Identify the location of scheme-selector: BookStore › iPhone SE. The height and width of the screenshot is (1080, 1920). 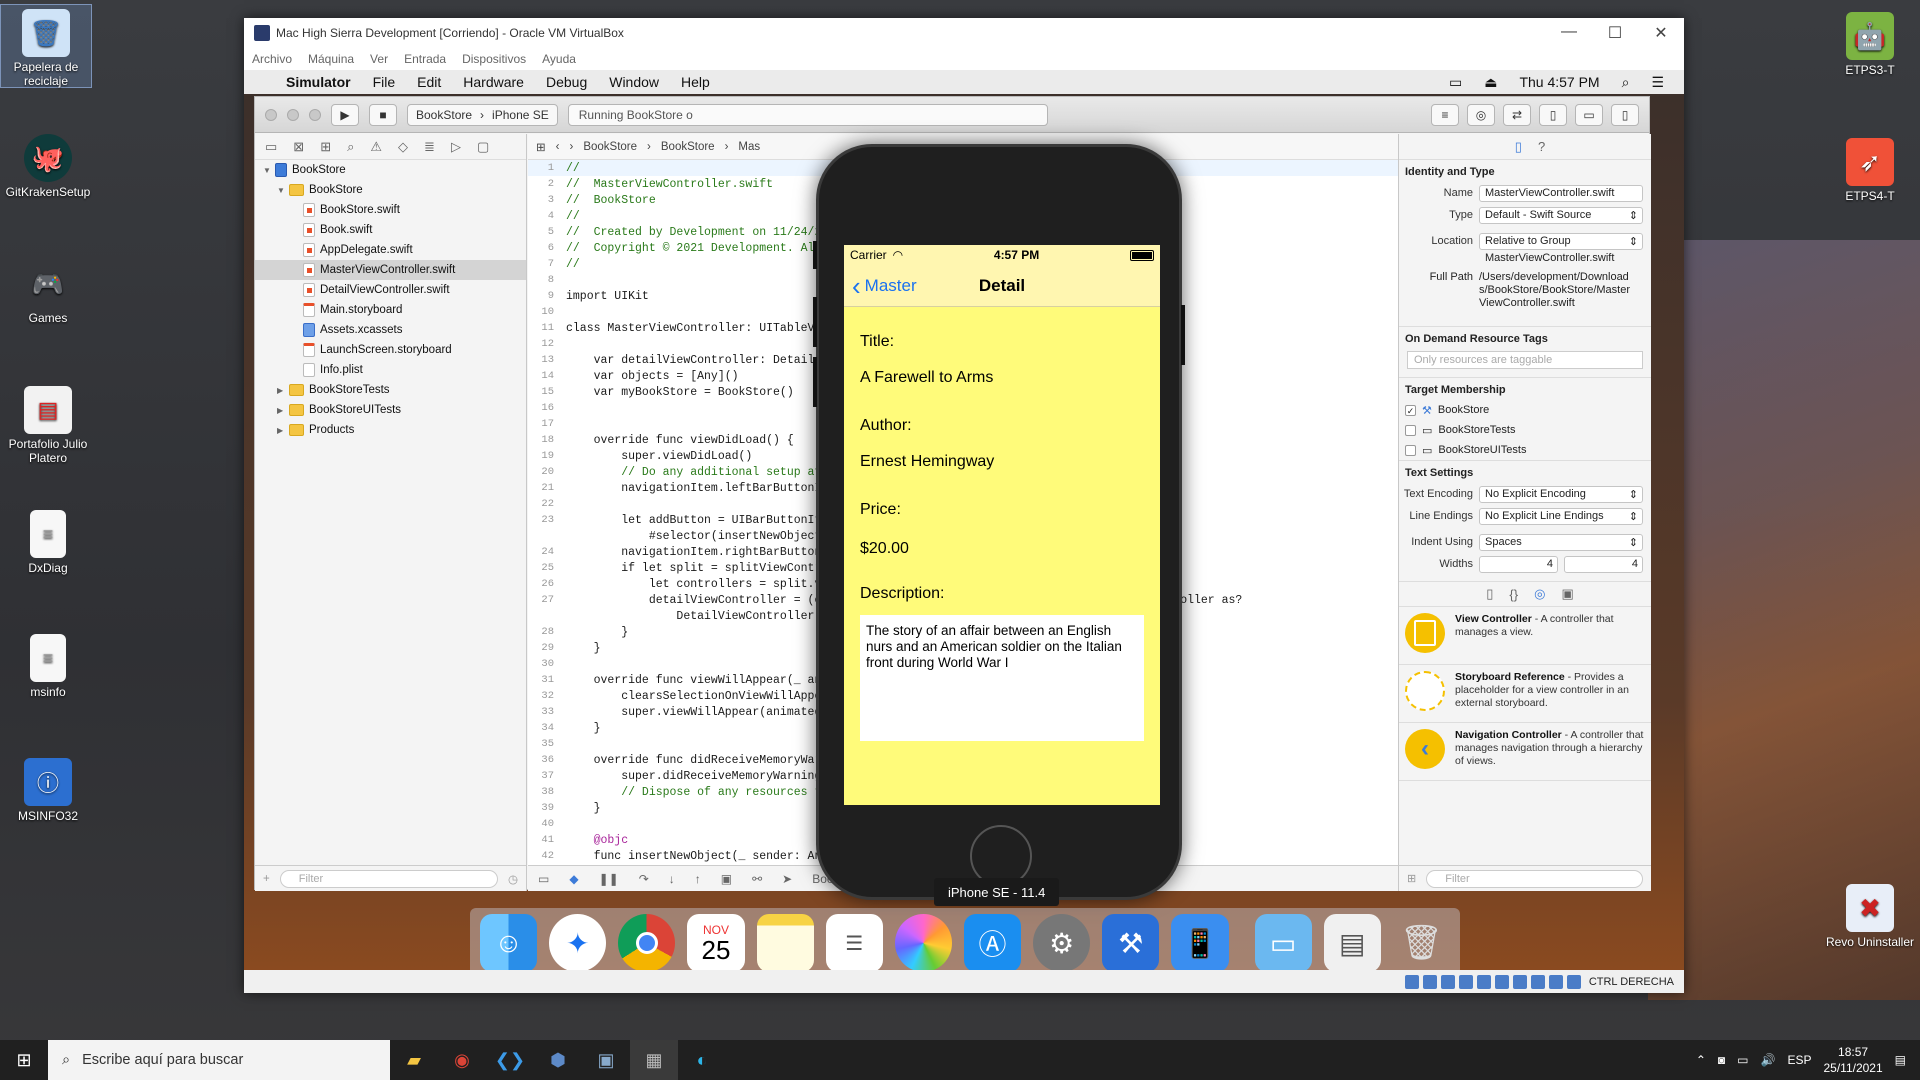
(482, 114).